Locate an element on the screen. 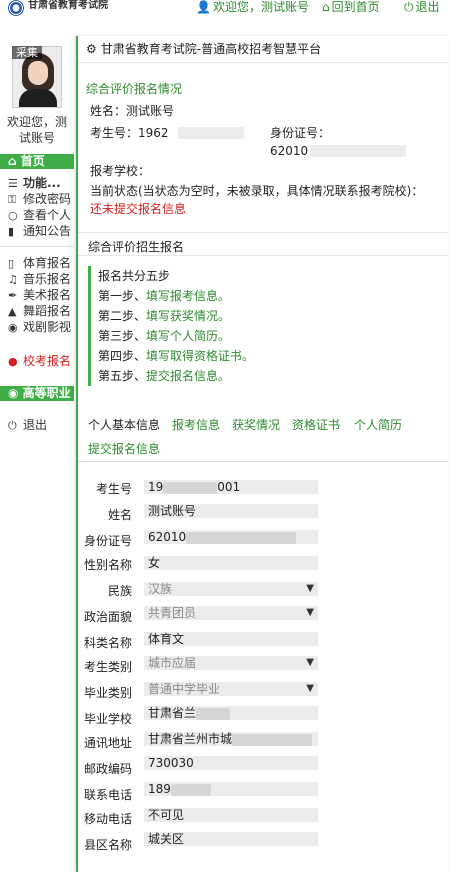 The height and width of the screenshot is (872, 468). tab-certificates: 资格证书 is located at coordinates (316, 425).